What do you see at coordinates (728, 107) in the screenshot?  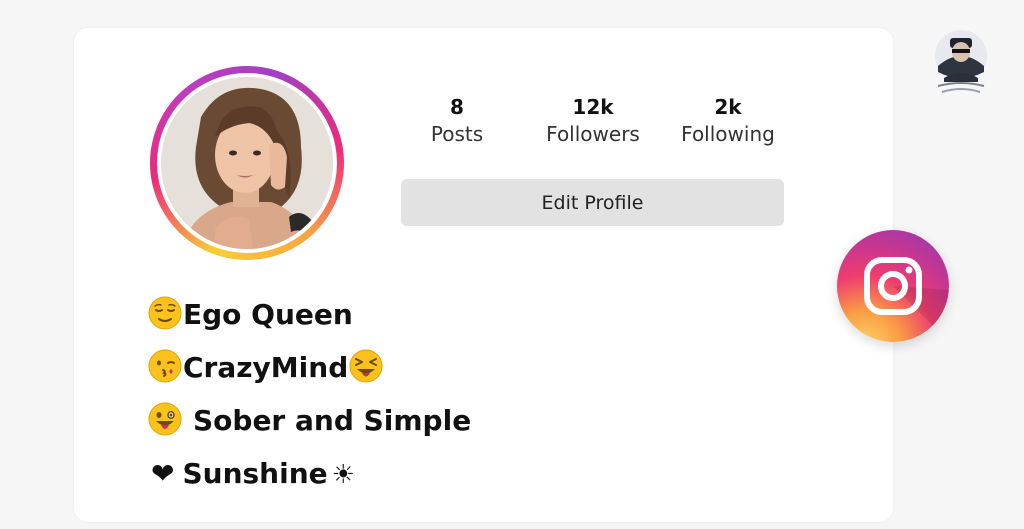 I see `following-count: 2k` at bounding box center [728, 107].